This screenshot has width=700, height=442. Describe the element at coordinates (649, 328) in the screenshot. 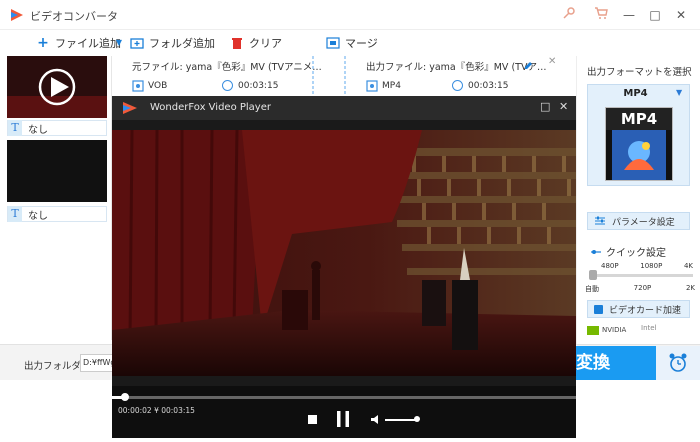

I see `intel-badge: Intel` at that location.